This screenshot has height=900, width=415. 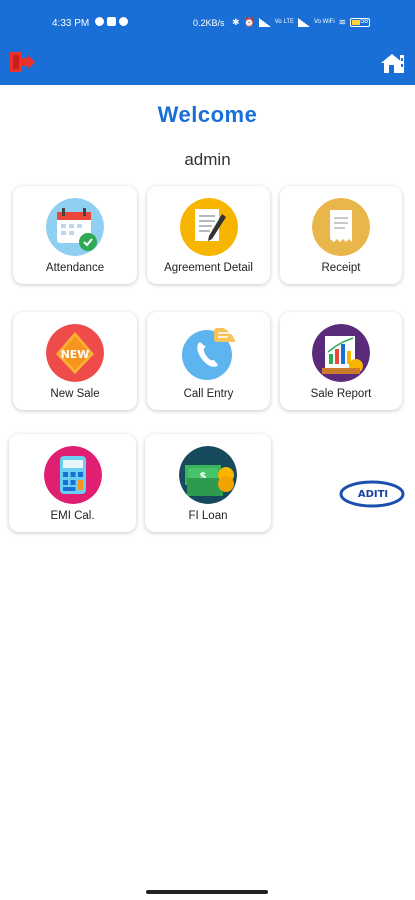 I want to click on bluetooth-icon: ✱, so click(x=236, y=22).